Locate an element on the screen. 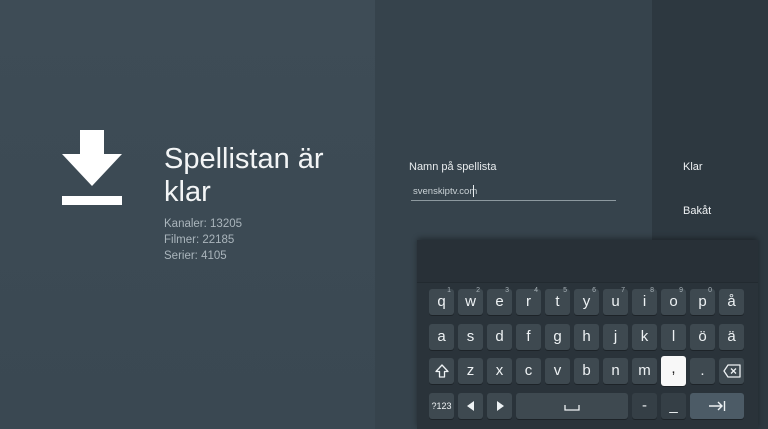 Image resolution: width=768 pixels, height=429 pixels. key-o: o9 is located at coordinates (673, 301).